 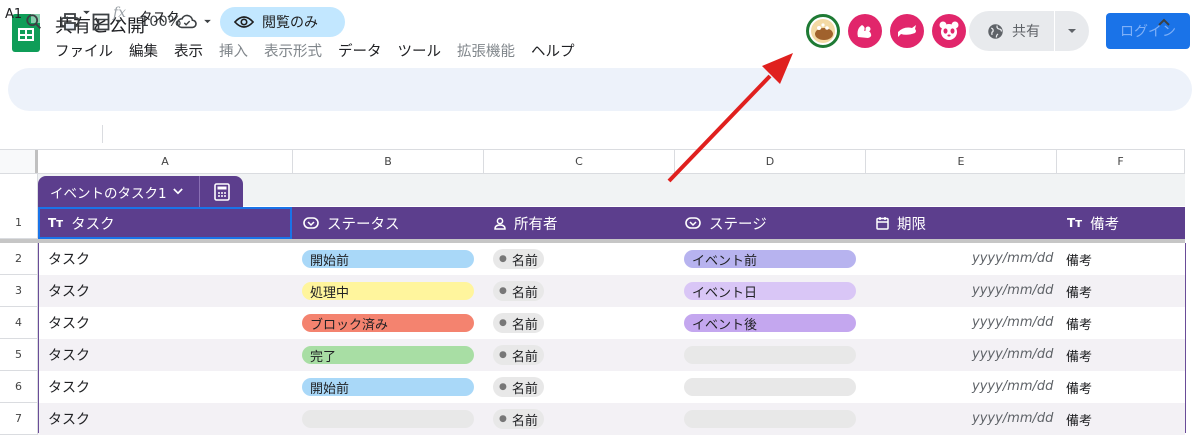 What do you see at coordinates (19, 223) in the screenshot?
I see `row-header-1: 1` at bounding box center [19, 223].